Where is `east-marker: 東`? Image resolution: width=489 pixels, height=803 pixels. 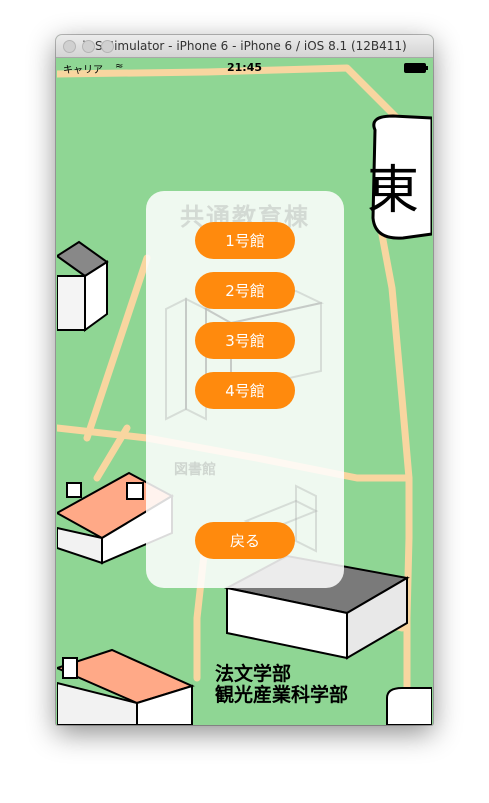 east-marker: 東 is located at coordinates (399, 177).